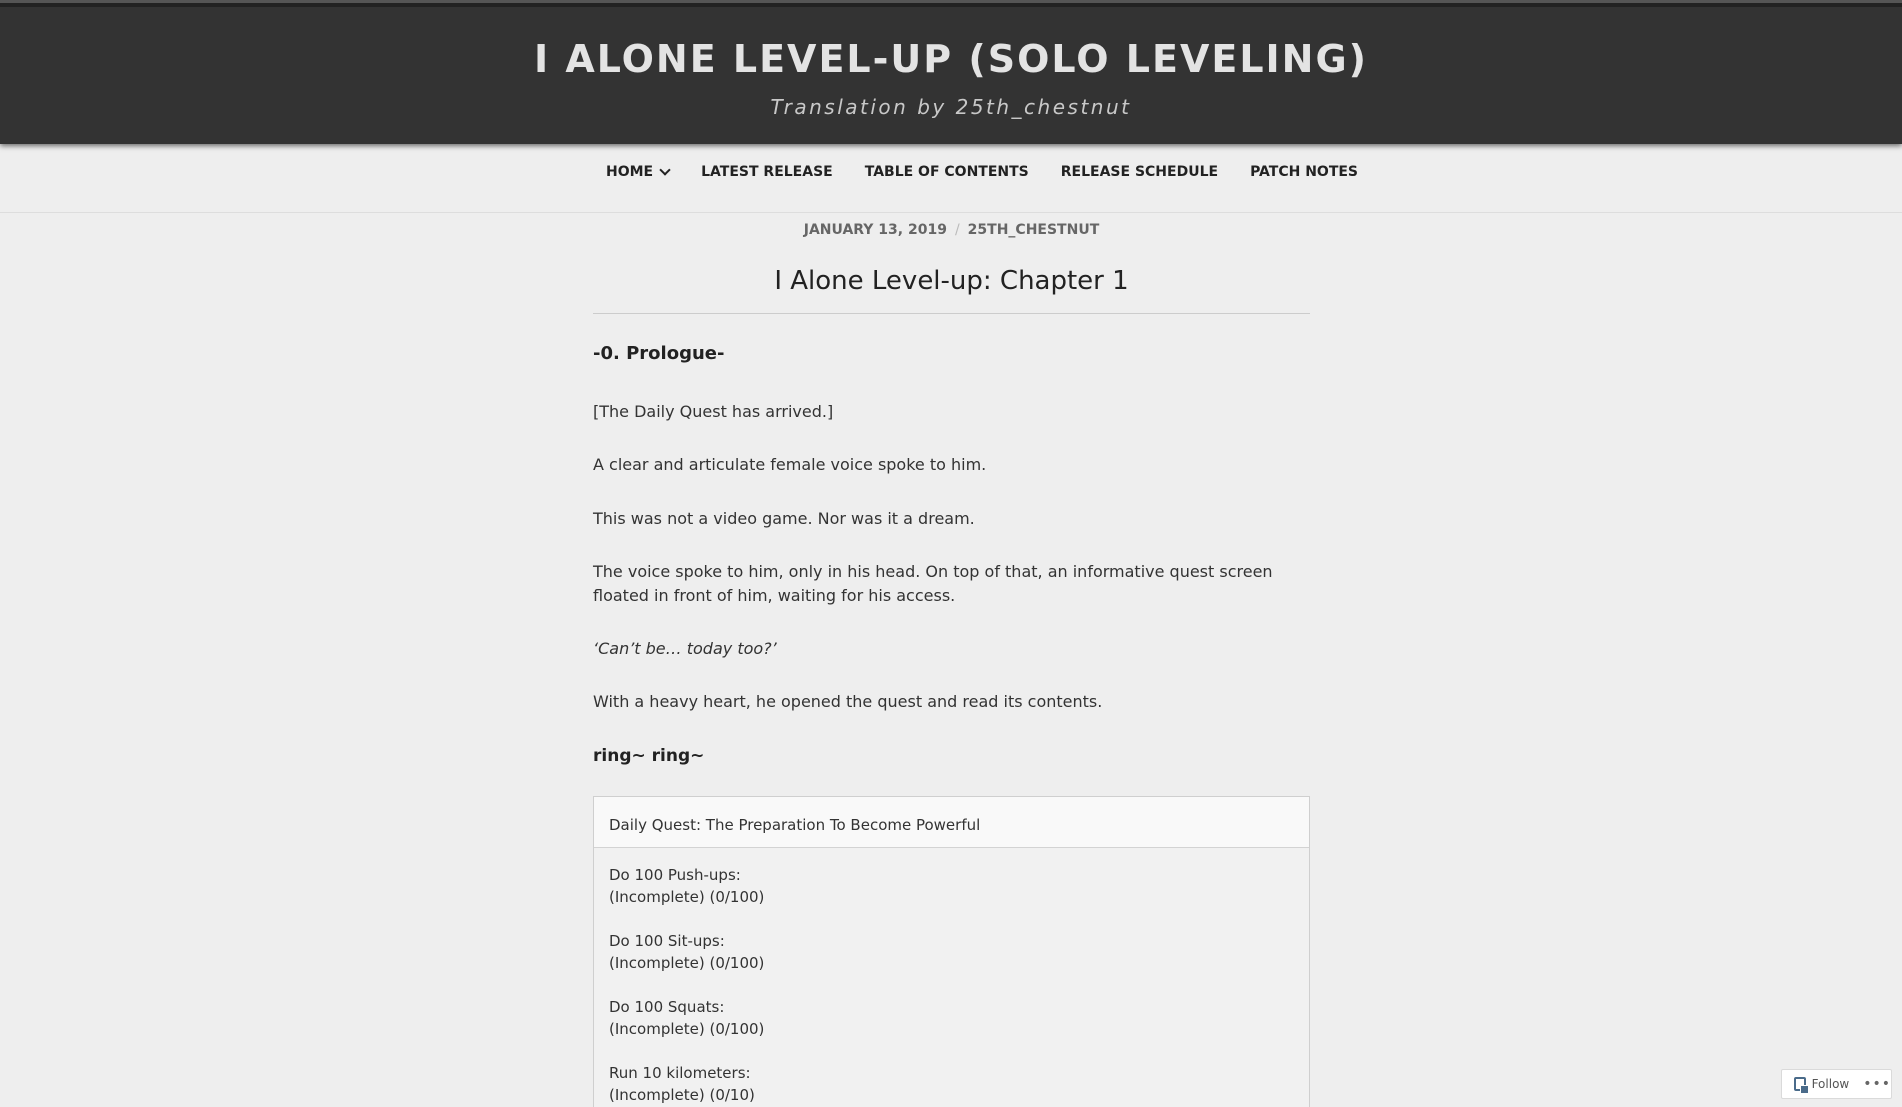  I want to click on post-author: 25TH_CHESTNUT, so click(1034, 230).